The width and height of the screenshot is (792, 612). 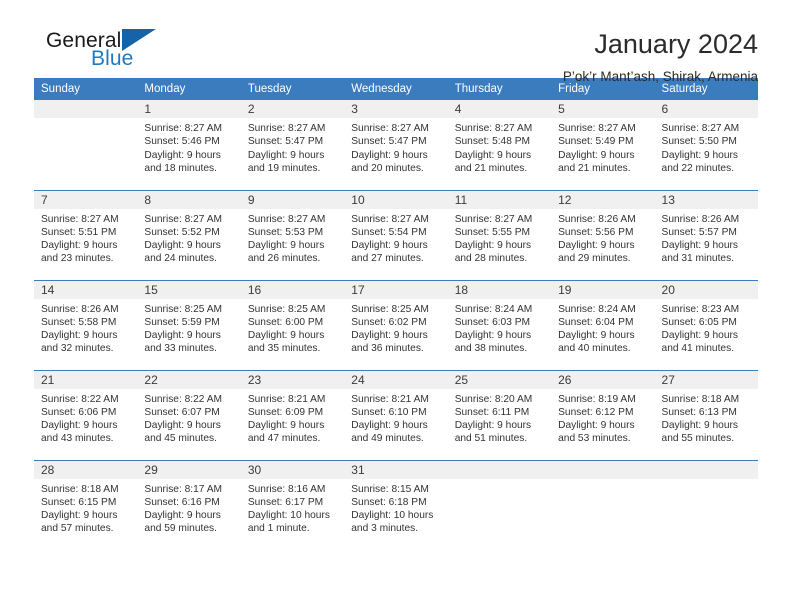 I want to click on daylight-text-line2: and 22 minutes., so click(x=698, y=168).